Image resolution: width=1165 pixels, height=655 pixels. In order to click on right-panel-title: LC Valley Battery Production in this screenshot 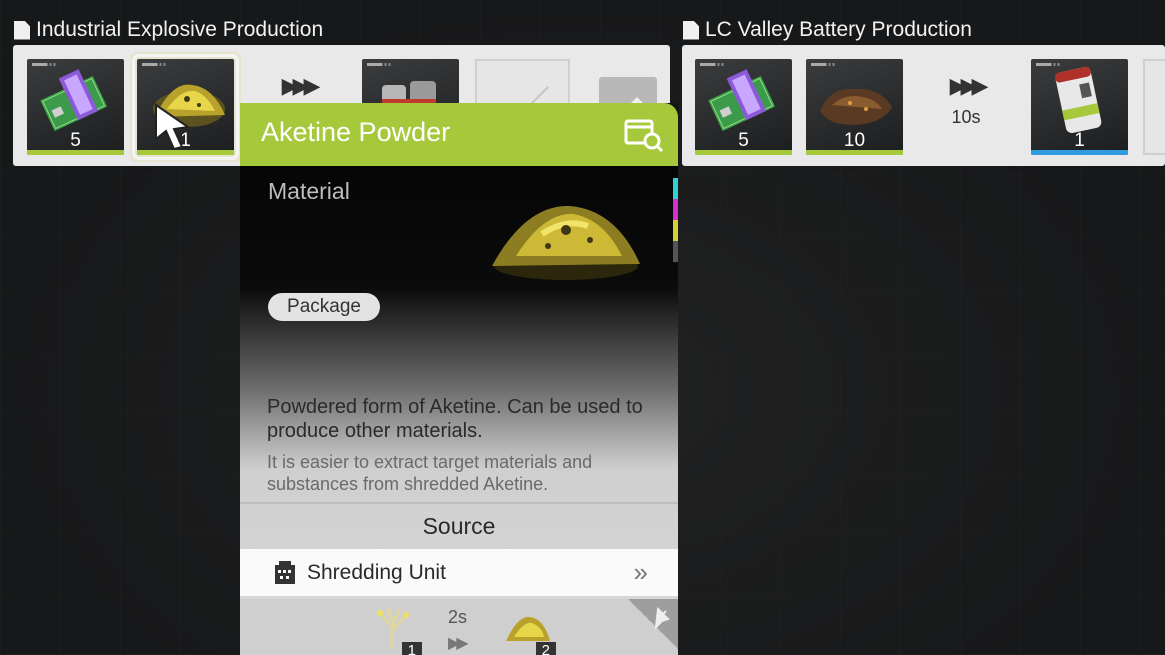, I will do `click(827, 30)`.